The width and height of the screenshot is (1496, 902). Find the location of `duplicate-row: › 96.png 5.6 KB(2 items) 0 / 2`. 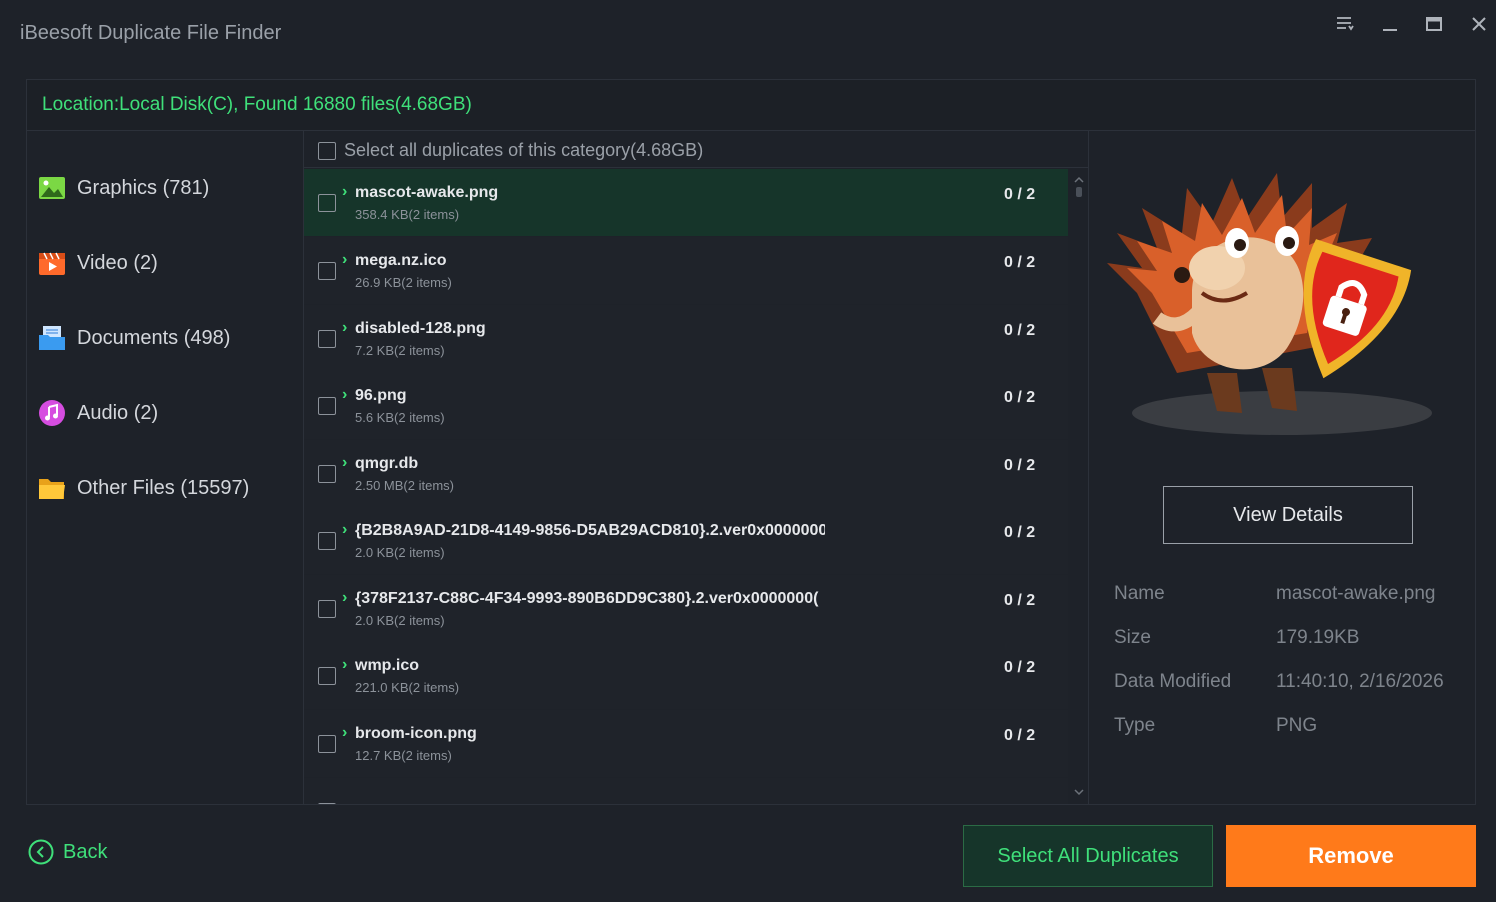

duplicate-row: › 96.png 5.6 KB(2 items) 0 / 2 is located at coordinates (686, 405).